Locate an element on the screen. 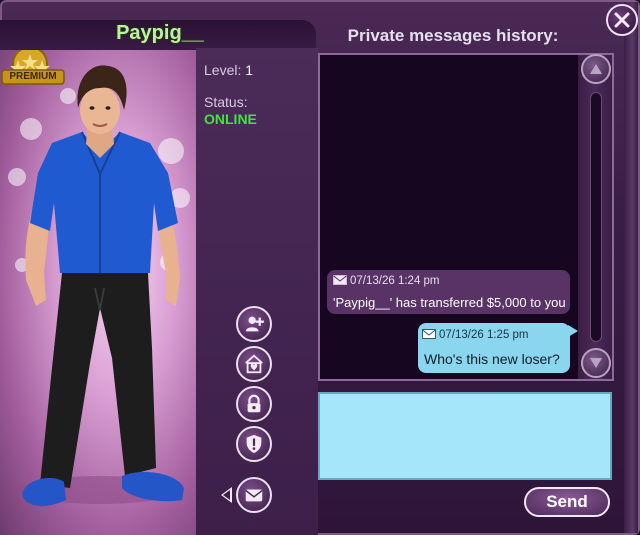 The width and height of the screenshot is (640, 535). premium-badge-icon is located at coordinates (33, 65).